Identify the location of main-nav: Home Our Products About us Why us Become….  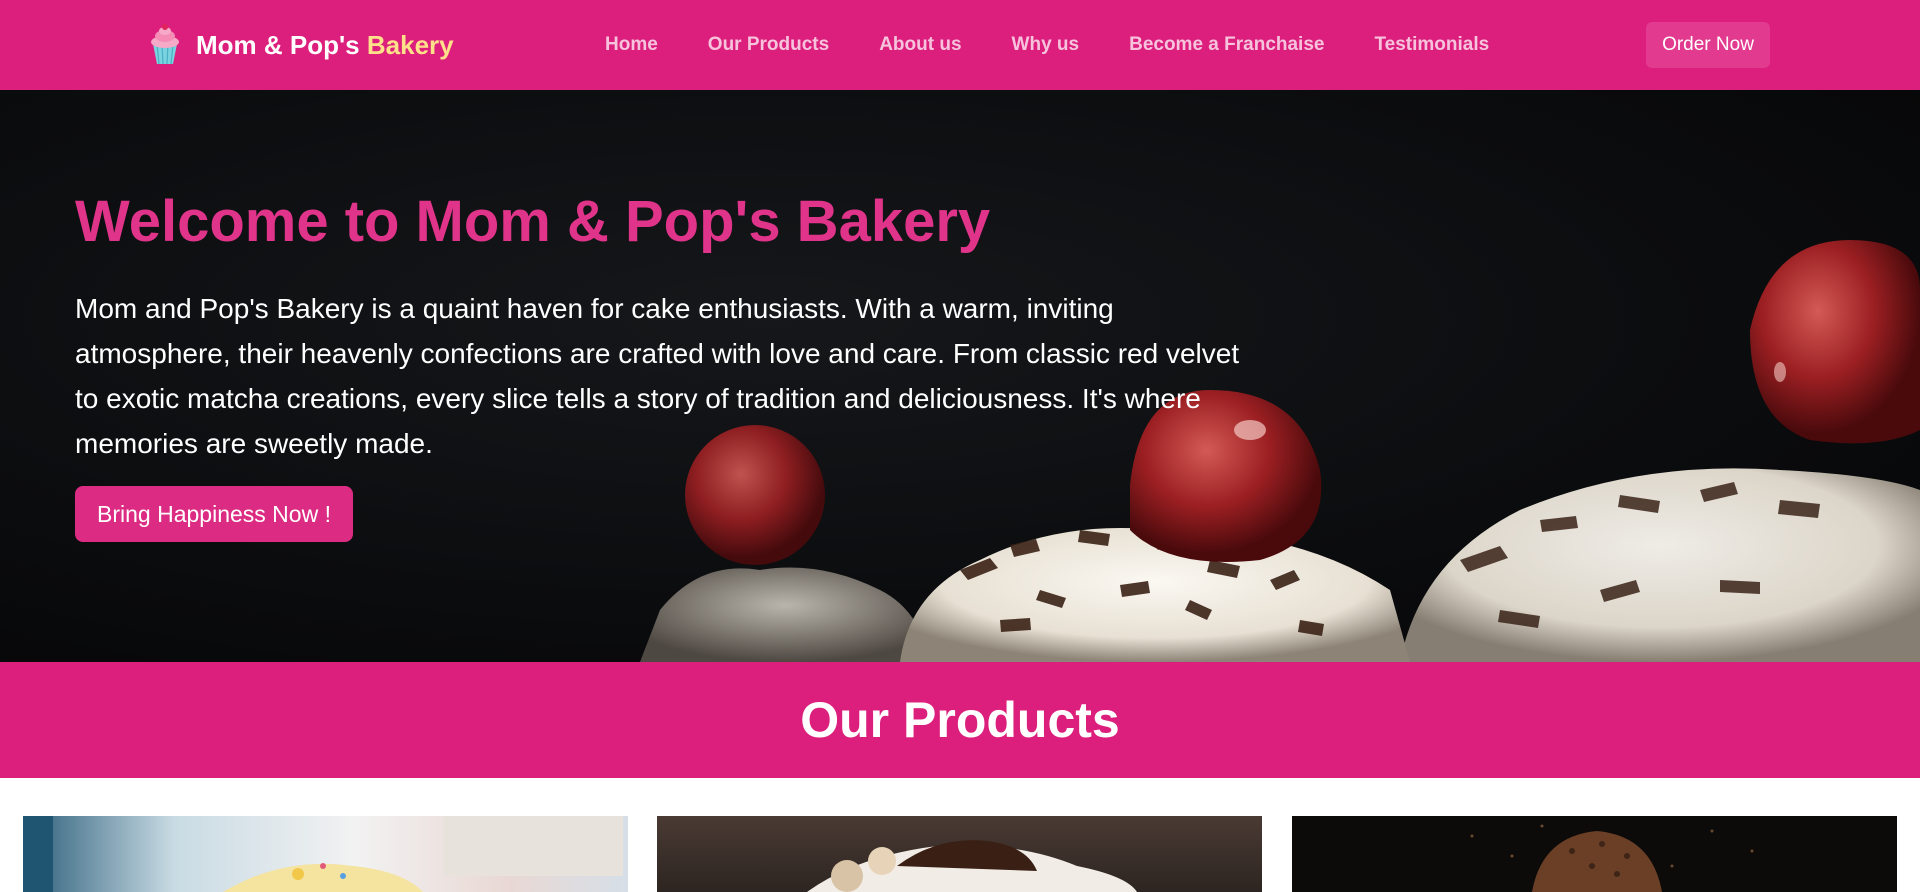
(1072, 45).